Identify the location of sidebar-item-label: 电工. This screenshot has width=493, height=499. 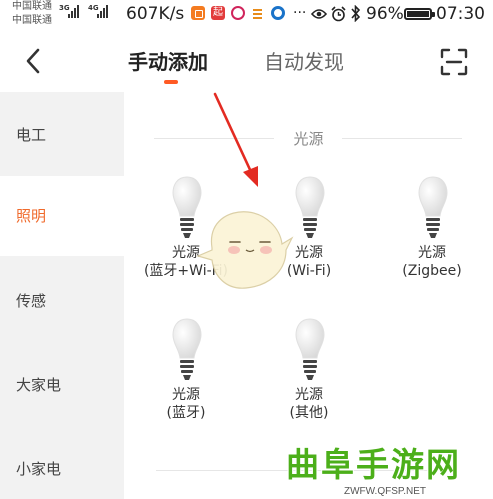
(31, 135).